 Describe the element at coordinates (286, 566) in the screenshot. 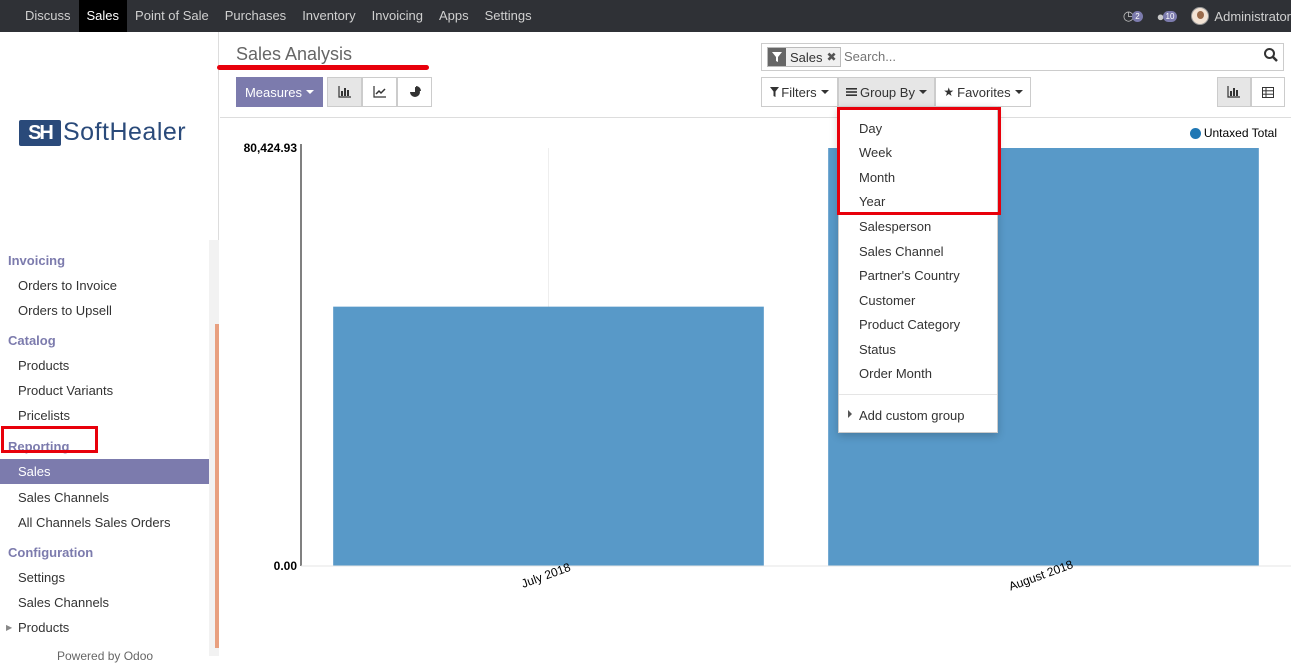

I see `y-tick-label: 0.00` at that location.